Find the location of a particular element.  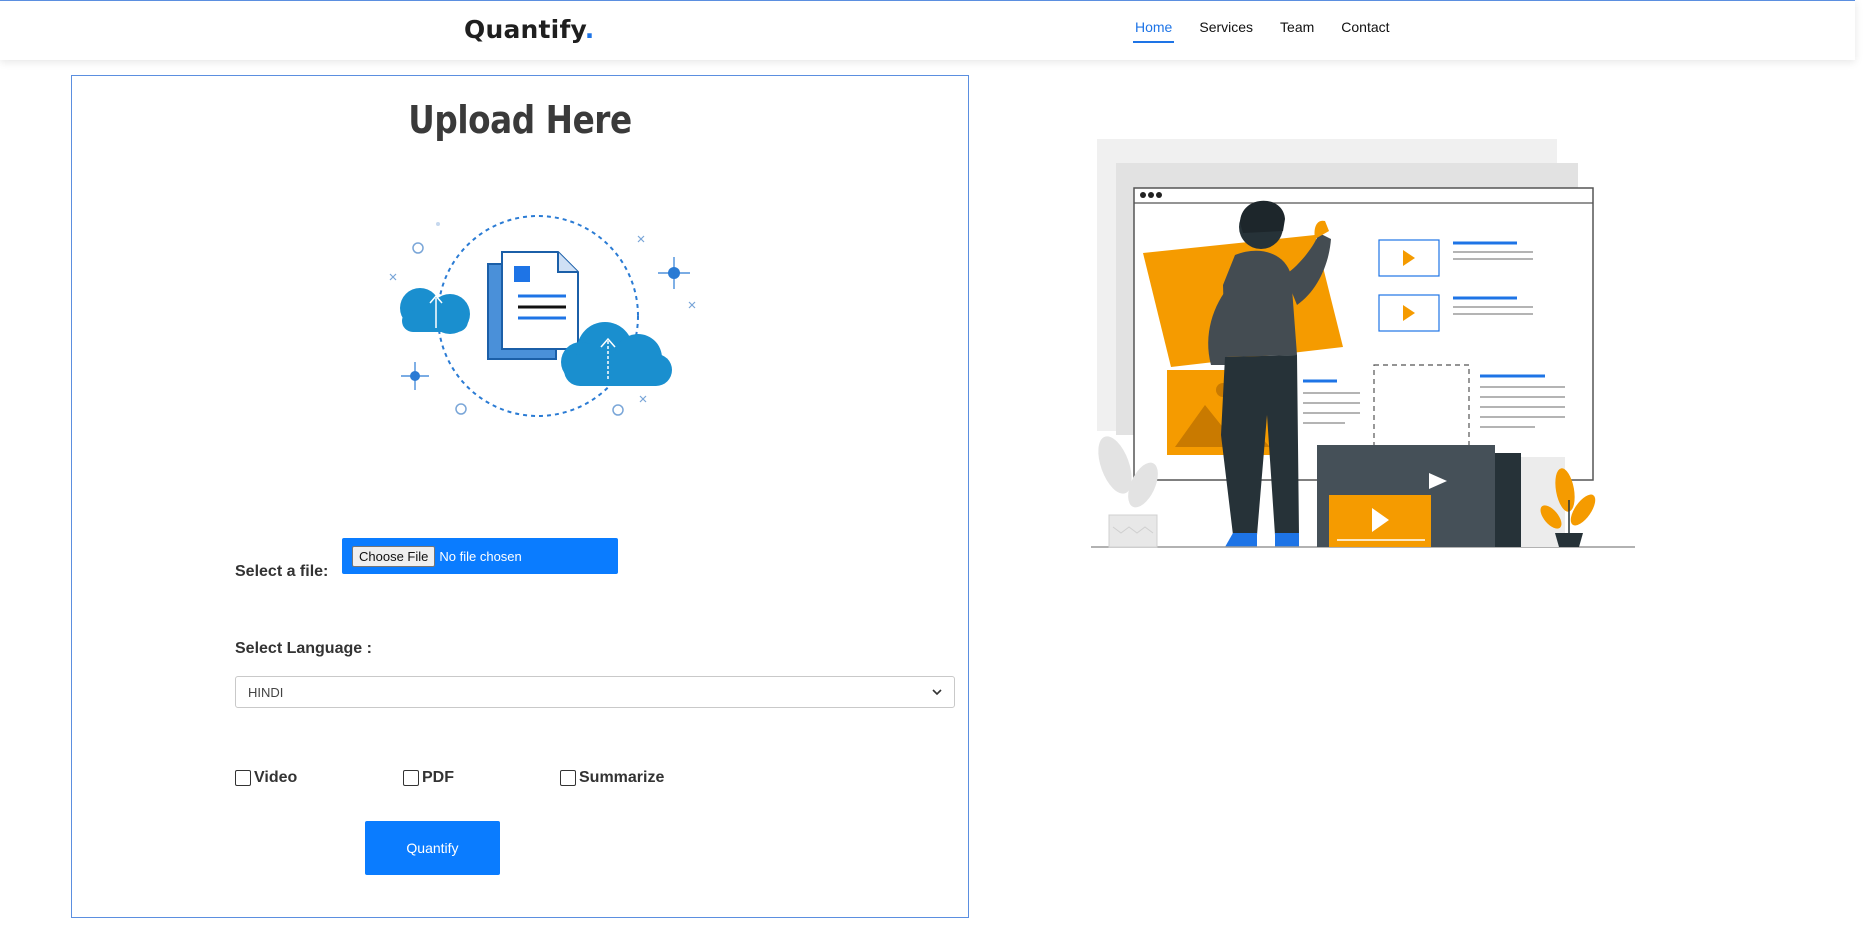

checkbox-video: Video is located at coordinates (266, 778).